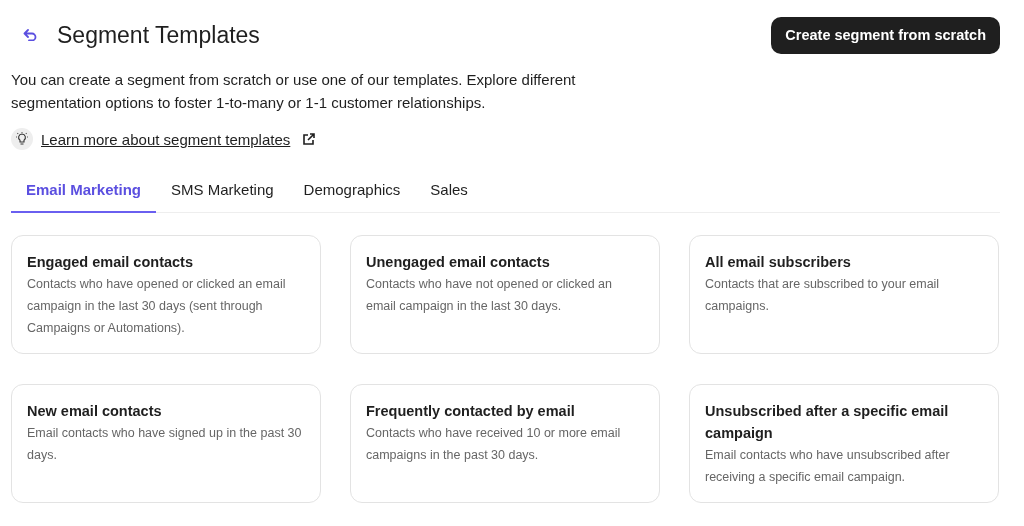 The width and height of the screenshot is (1024, 526). What do you see at coordinates (827, 422) in the screenshot?
I see `card-title: Unsubscribed after a specific email campaign` at bounding box center [827, 422].